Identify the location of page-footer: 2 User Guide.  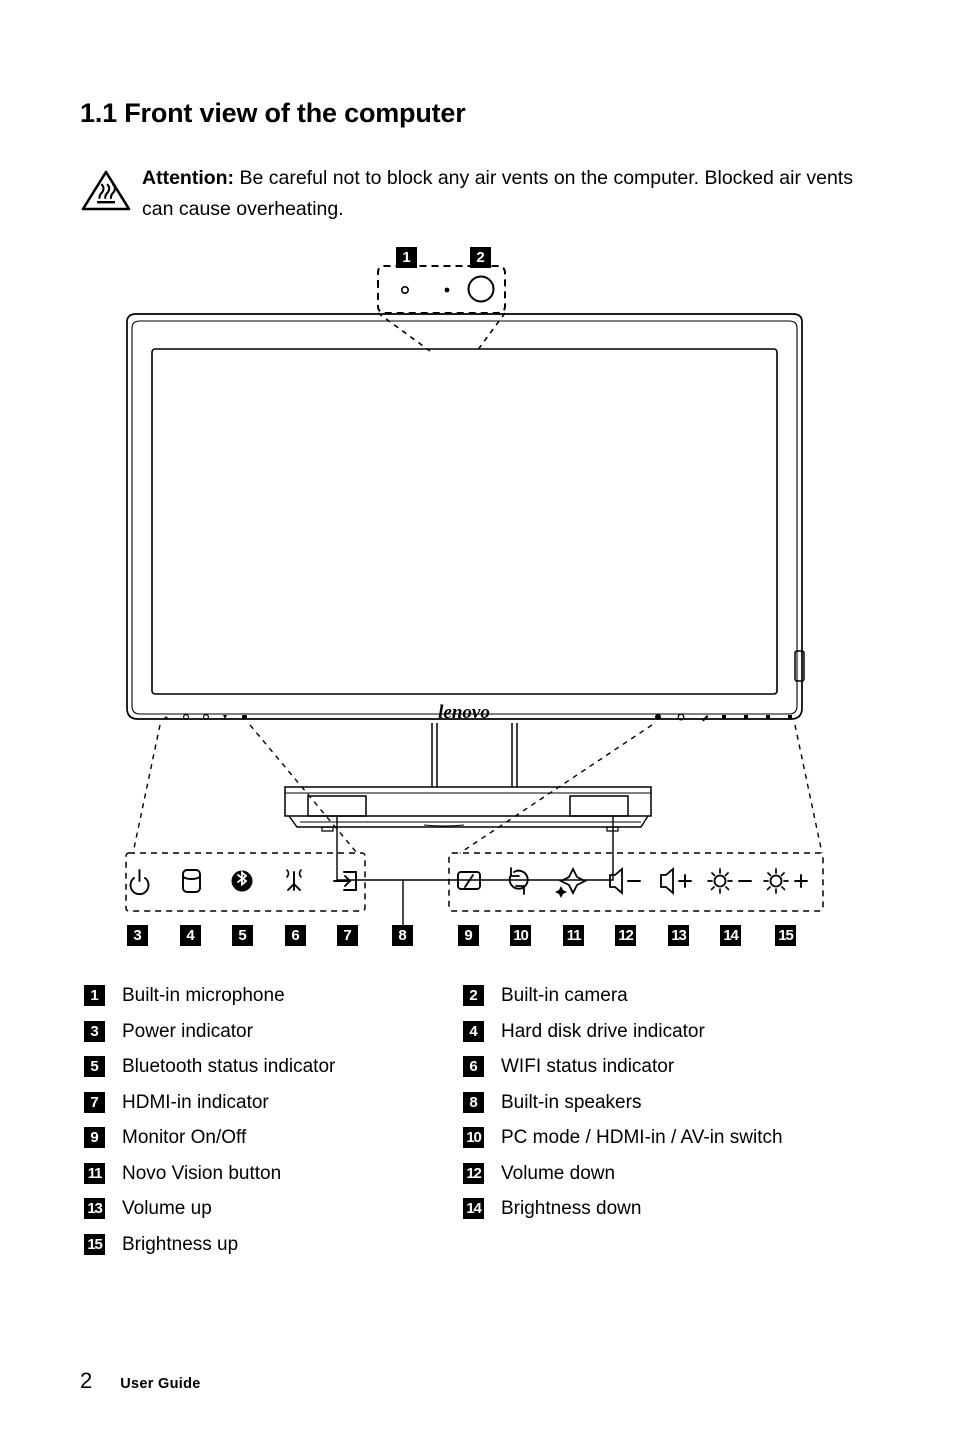
(140, 1381).